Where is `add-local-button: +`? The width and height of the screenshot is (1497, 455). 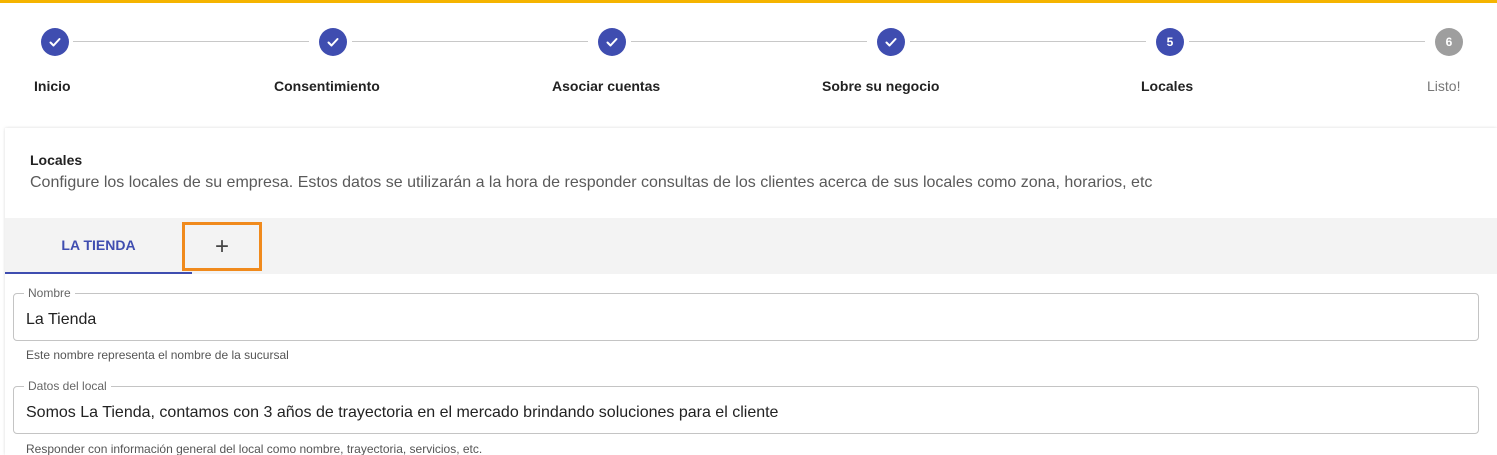
add-local-button: + is located at coordinates (222, 246).